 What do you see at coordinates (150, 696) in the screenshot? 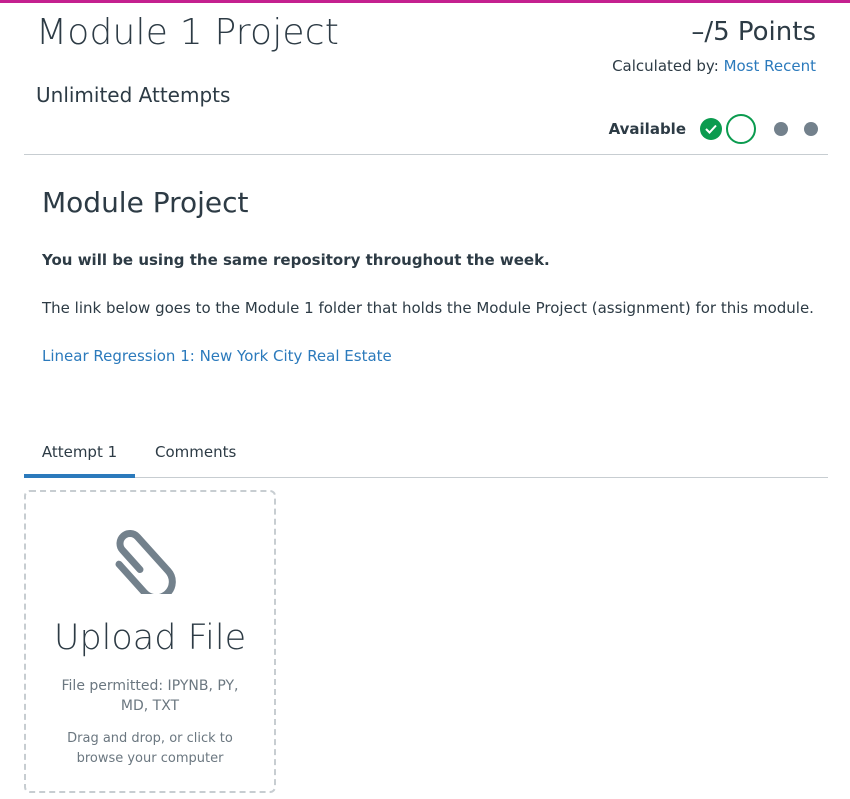
I see `permitted-file-types: File permitted: IPYNB, PY, MD, TXT` at bounding box center [150, 696].